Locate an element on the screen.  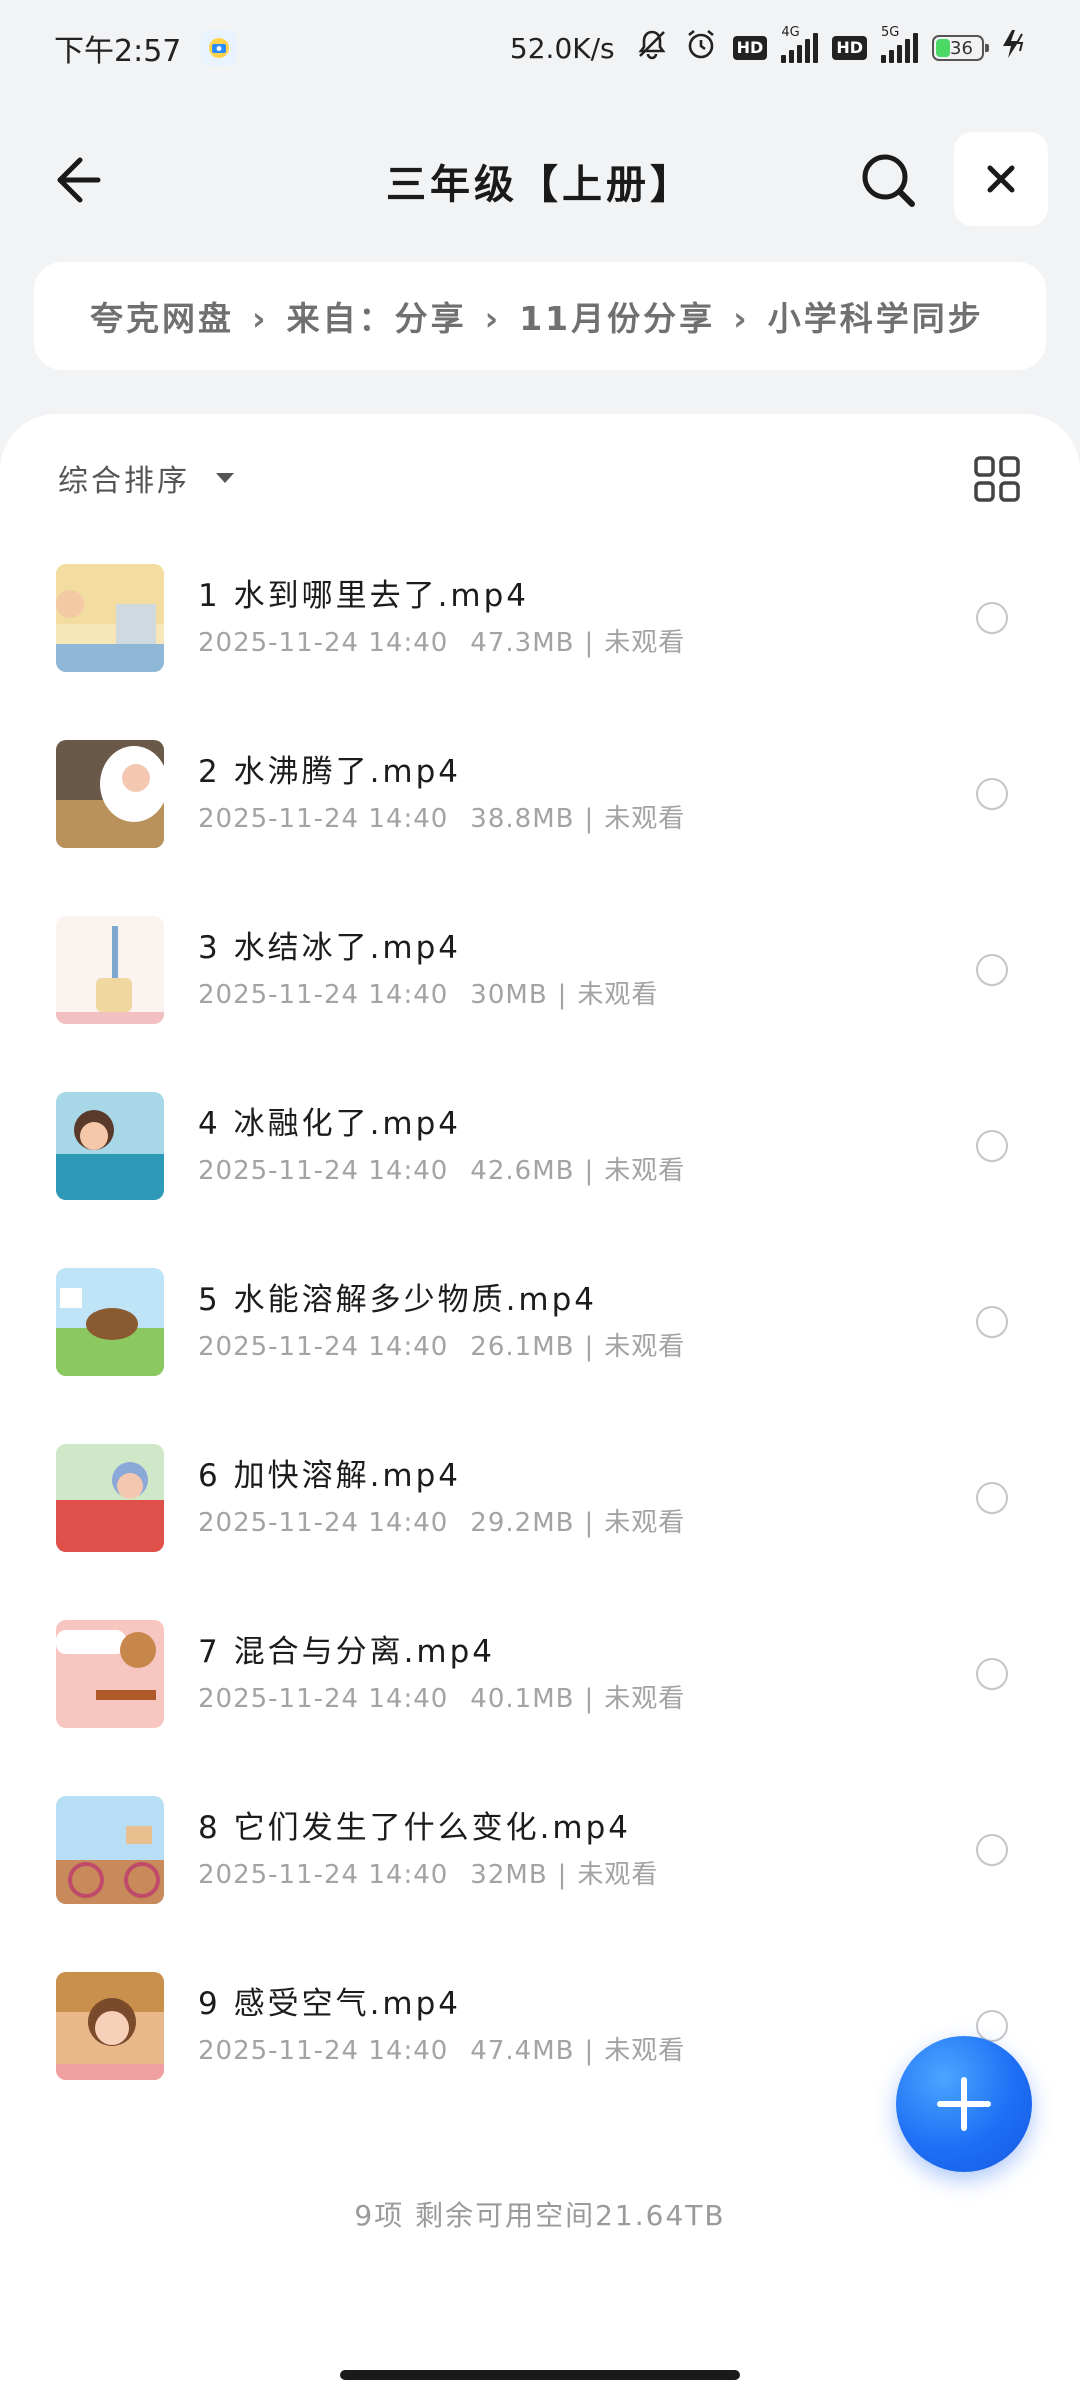
file-name: 9 感受空气.mp4 is located at coordinates (330, 2004).